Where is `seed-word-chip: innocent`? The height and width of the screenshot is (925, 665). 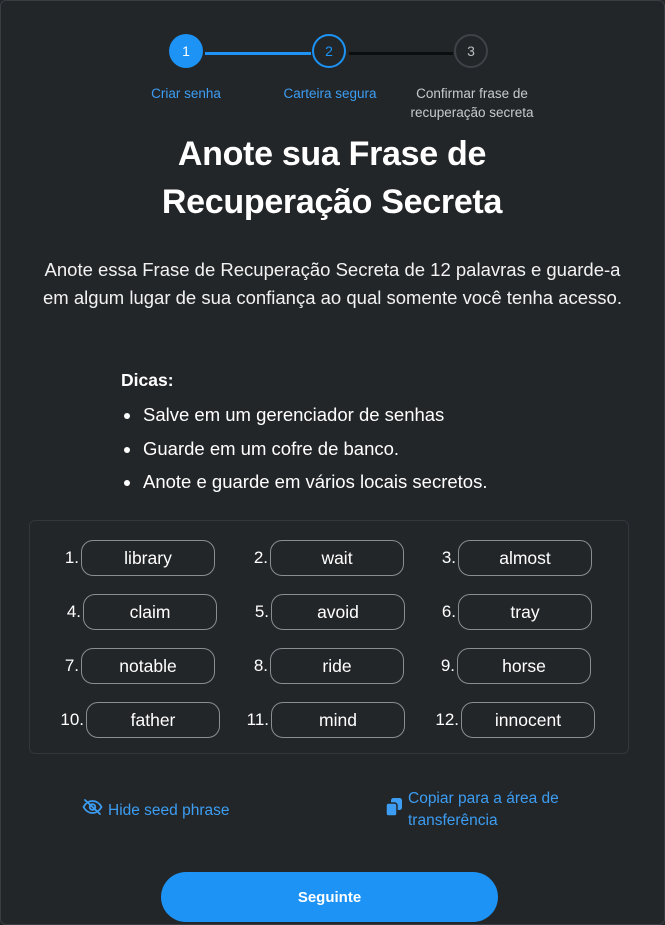 seed-word-chip: innocent is located at coordinates (528, 720).